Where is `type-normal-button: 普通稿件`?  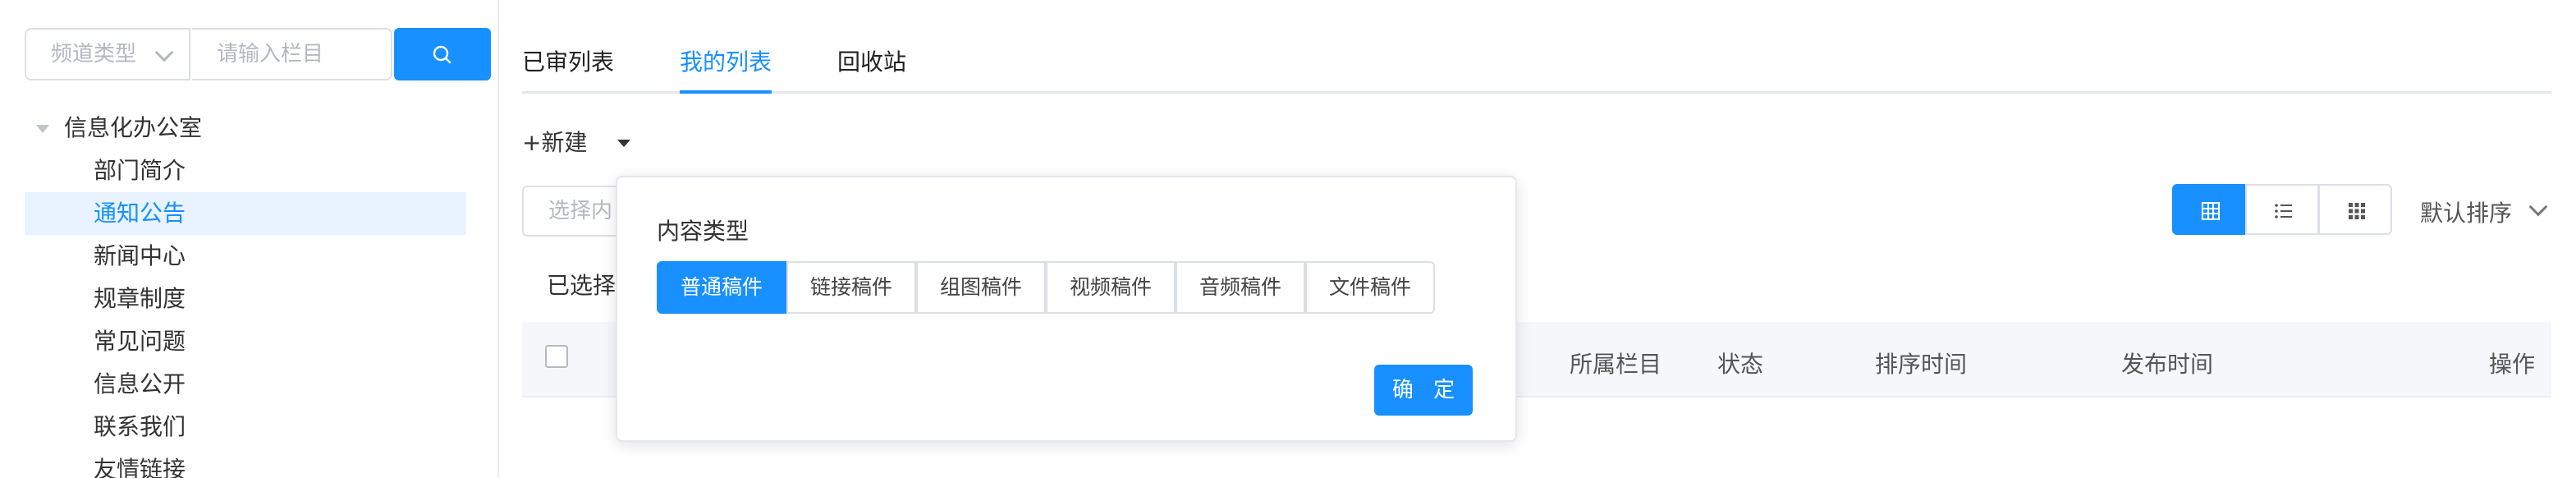
type-normal-button: 普通稿件 is located at coordinates (721, 287).